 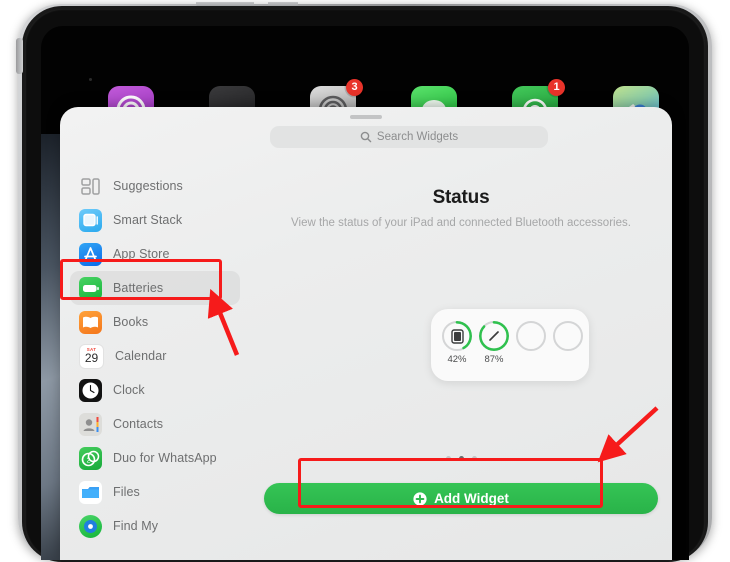 I want to click on arrow-to-batteries, so click(x=223, y=322).